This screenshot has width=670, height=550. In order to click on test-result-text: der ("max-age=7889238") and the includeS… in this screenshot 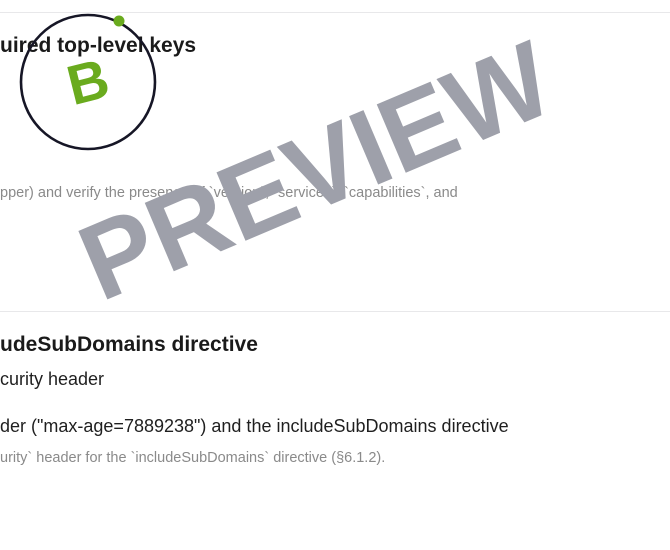, I will do `click(254, 426)`.